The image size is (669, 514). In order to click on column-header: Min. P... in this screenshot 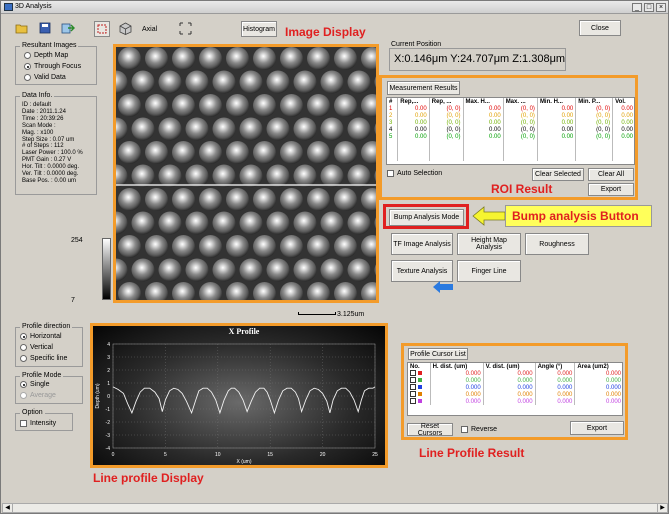, I will do `click(594, 101)`.